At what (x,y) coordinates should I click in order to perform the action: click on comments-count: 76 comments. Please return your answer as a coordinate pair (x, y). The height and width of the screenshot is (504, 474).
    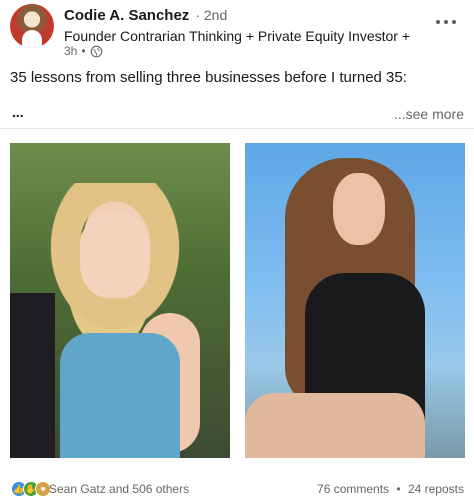
    Looking at the image, I should click on (353, 489).